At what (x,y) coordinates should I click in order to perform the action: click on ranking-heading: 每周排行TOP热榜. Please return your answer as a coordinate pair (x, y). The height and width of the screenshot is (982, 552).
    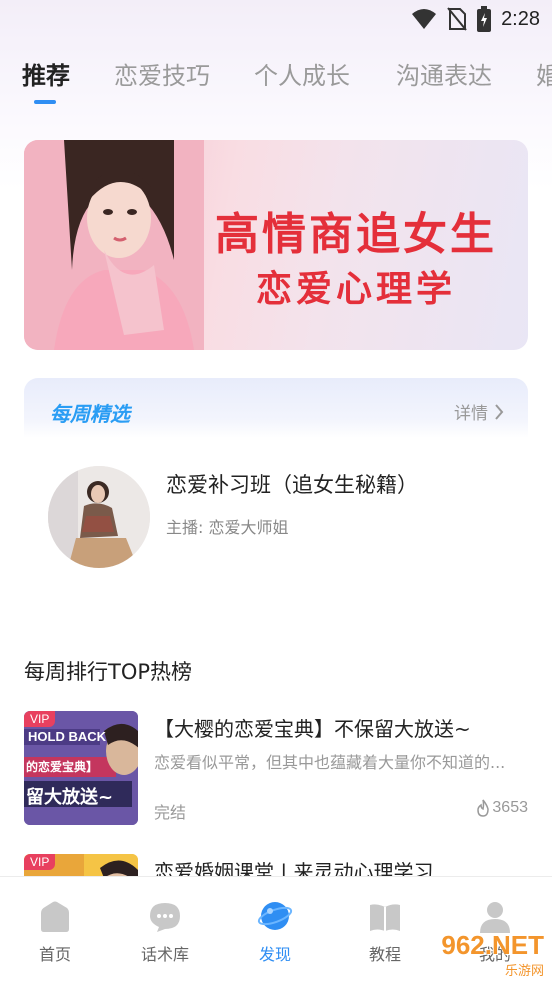
    Looking at the image, I should click on (108, 672).